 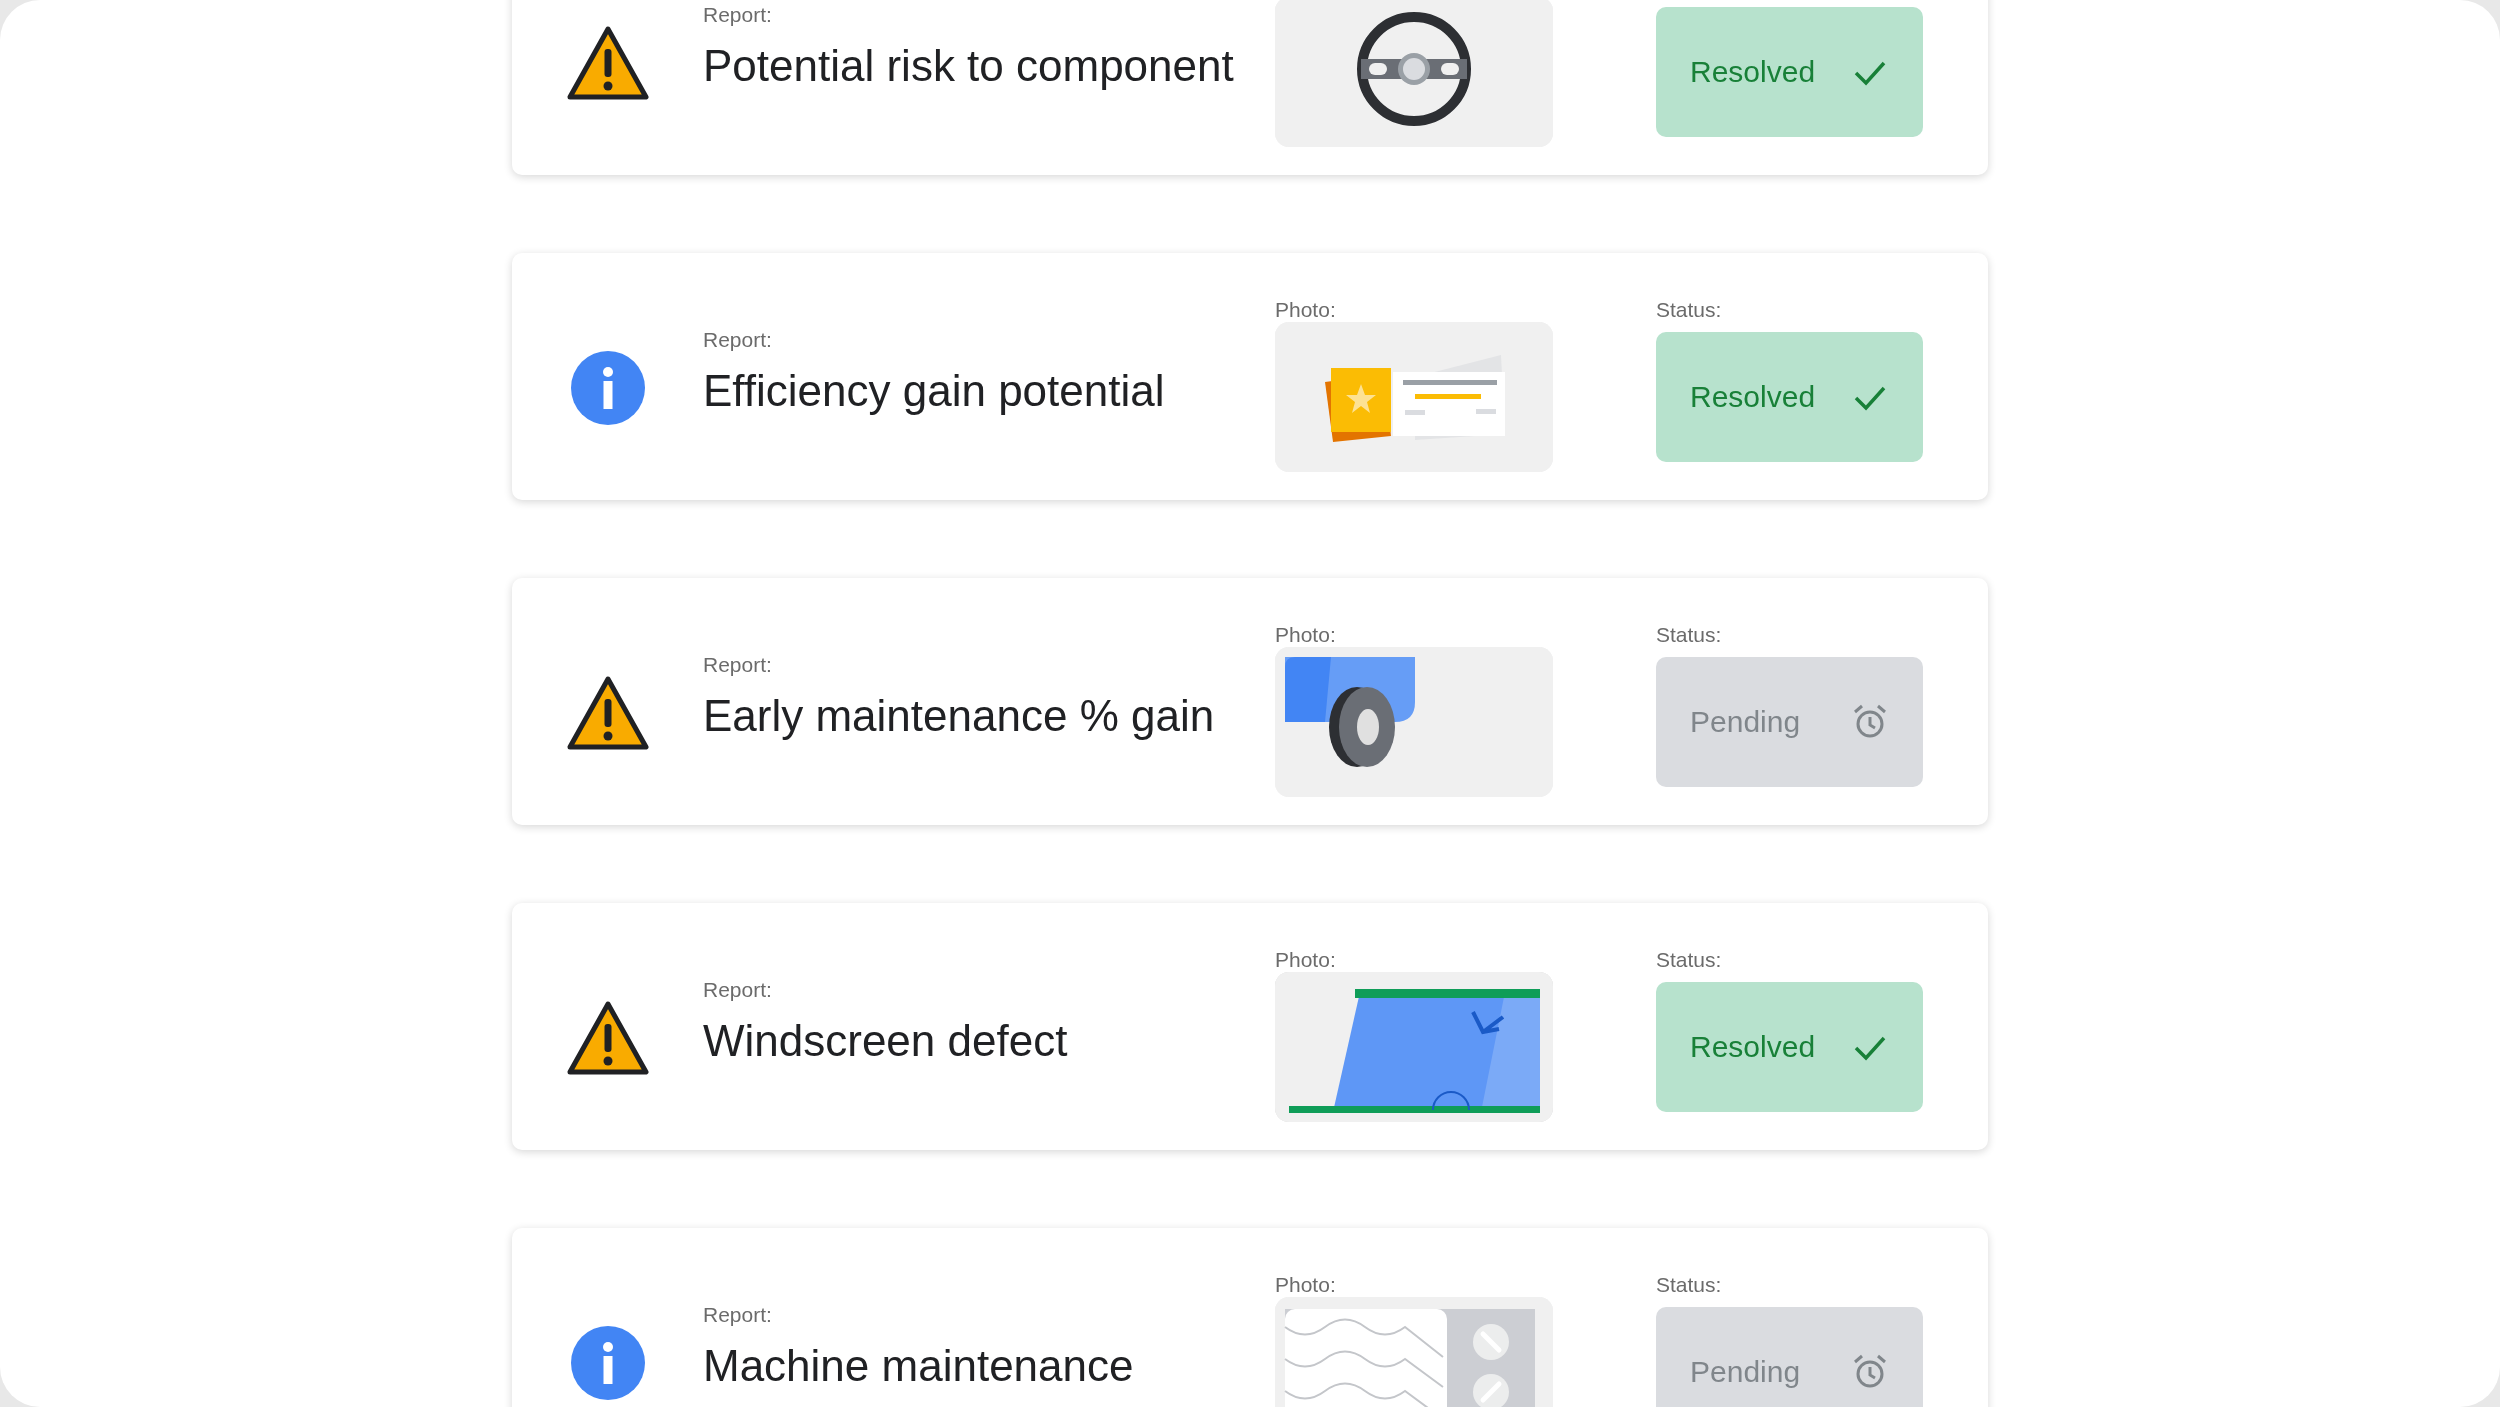 What do you see at coordinates (919, 1366) in the screenshot?
I see `report-title: Machine maintenance` at bounding box center [919, 1366].